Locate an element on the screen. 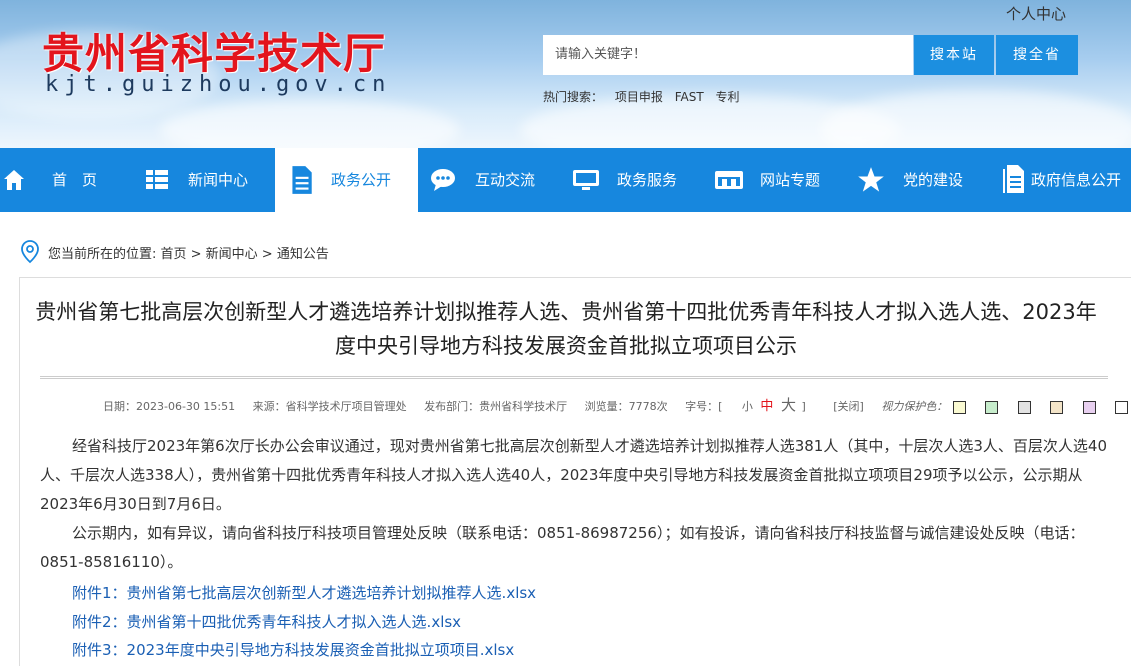  nav-item-news: 新闻中心 is located at coordinates (202, 180).